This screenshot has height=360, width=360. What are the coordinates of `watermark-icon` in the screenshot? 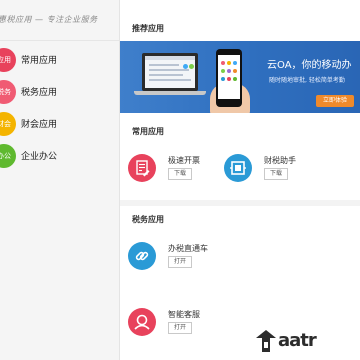 It's located at (266, 341).